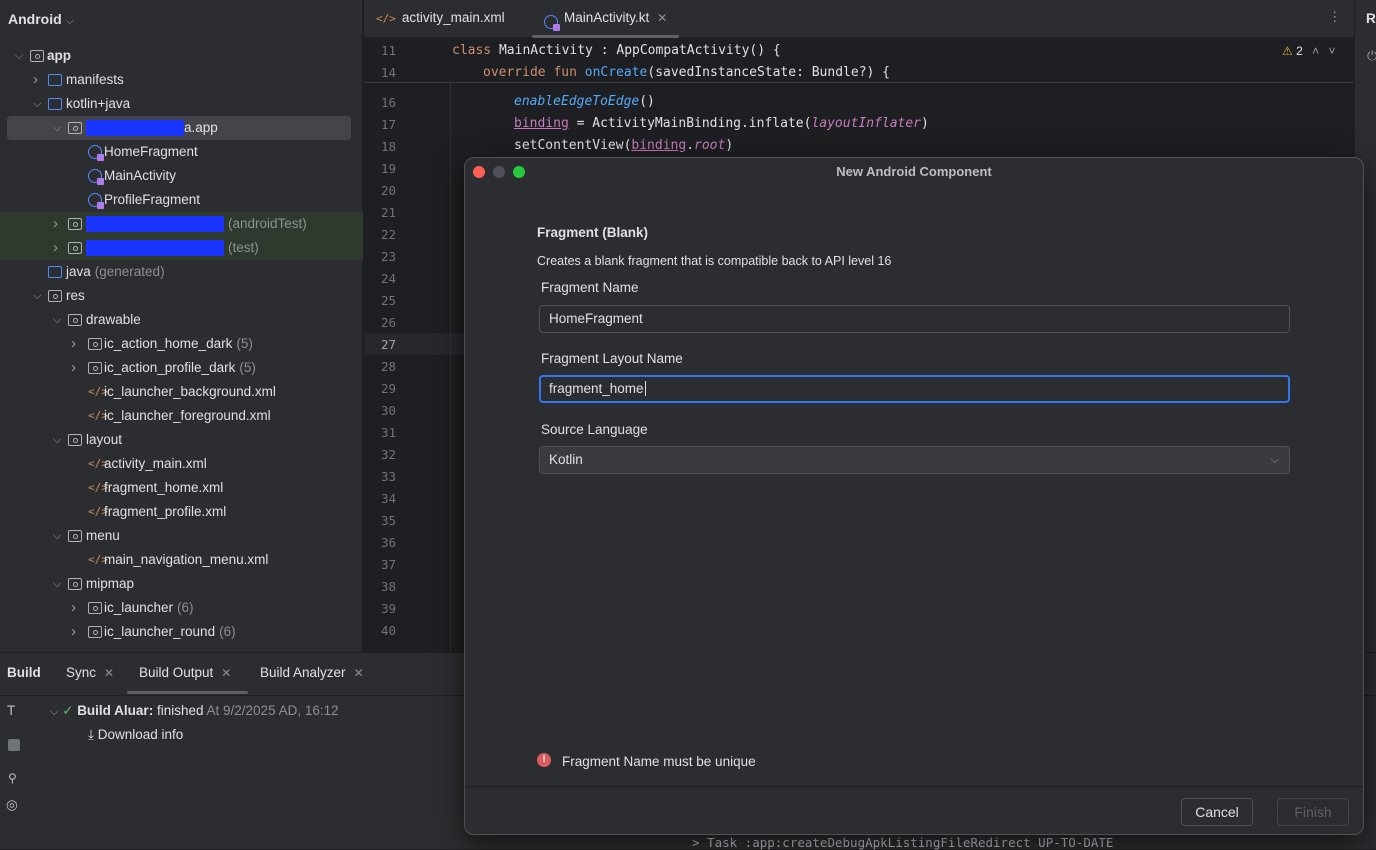 Image resolution: width=1376 pixels, height=850 pixels. Describe the element at coordinates (181, 272) in the screenshot. I see `tree-item: java (generated)` at that location.